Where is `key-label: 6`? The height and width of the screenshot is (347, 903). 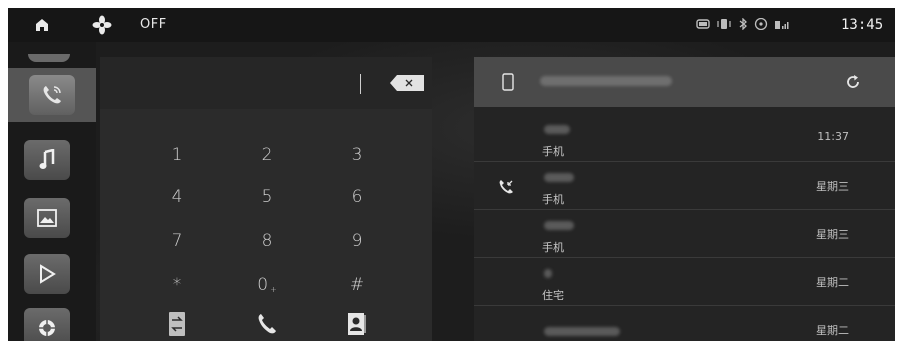
key-label: 6 is located at coordinates (357, 197).